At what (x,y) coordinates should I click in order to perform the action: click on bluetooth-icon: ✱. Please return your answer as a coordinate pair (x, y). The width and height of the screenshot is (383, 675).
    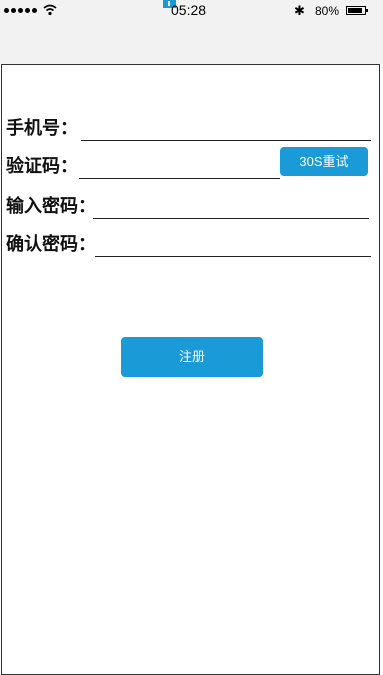
    Looking at the image, I should click on (299, 10).